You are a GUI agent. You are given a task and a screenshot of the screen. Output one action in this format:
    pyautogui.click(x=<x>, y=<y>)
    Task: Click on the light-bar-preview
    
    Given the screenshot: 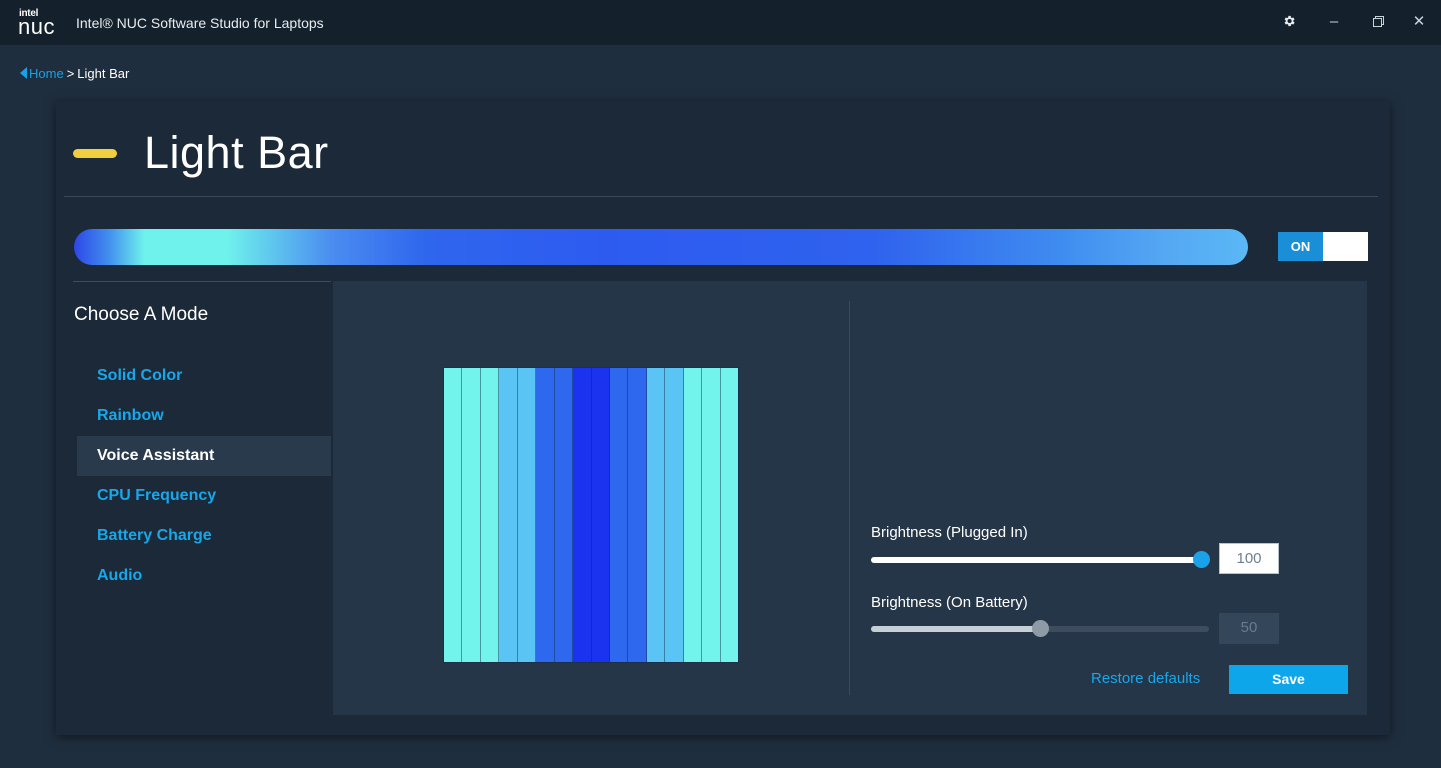 What is the action you would take?
    pyautogui.click(x=661, y=247)
    